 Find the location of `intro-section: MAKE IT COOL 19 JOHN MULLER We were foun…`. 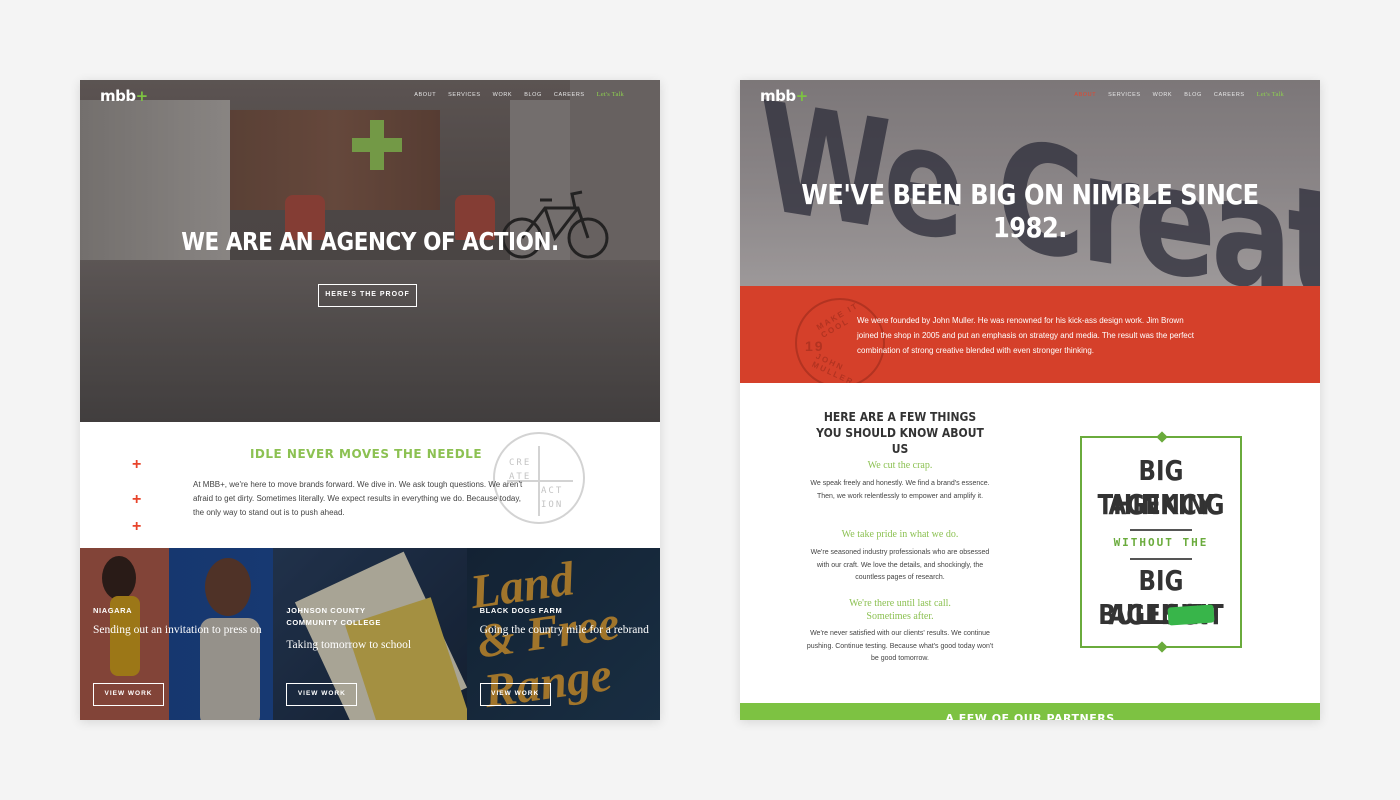

intro-section: MAKE IT COOL 19 JOHN MULLER We were foun… is located at coordinates (1030, 337).